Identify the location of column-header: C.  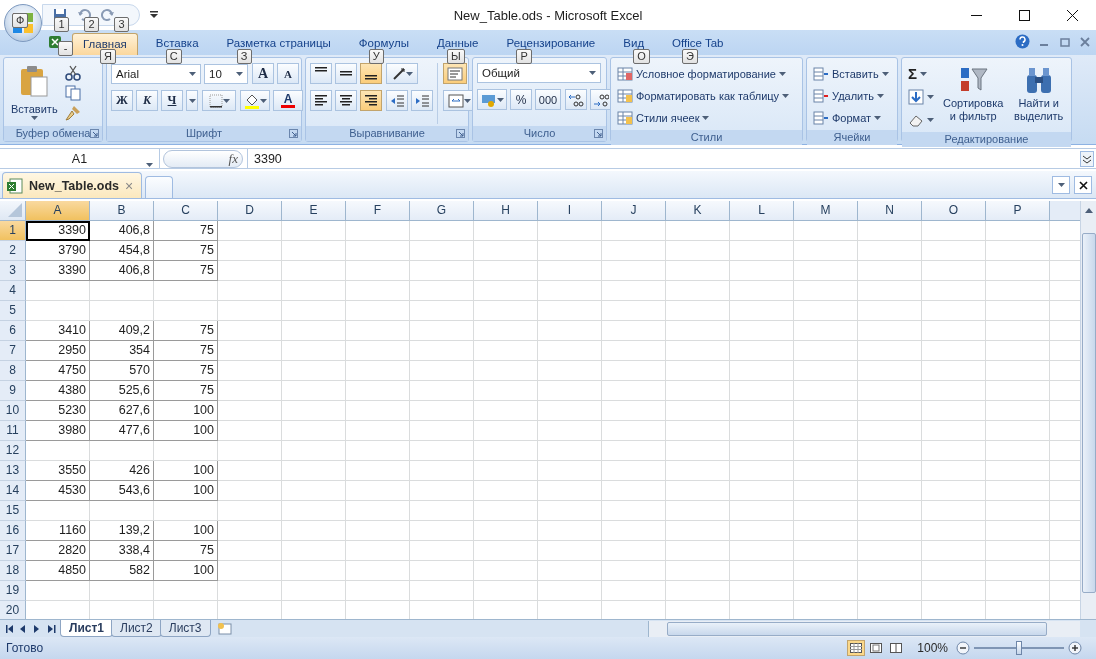
(186, 211).